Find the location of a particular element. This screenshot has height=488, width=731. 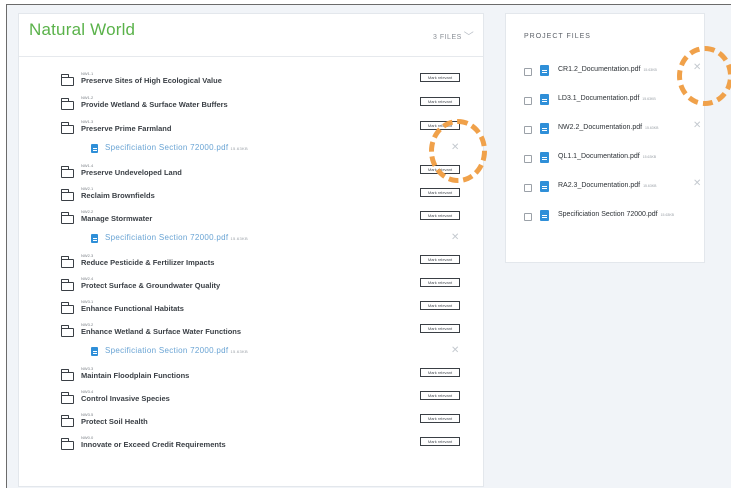

credit-name: Preserve Undeveloped Land is located at coordinates (131, 172).